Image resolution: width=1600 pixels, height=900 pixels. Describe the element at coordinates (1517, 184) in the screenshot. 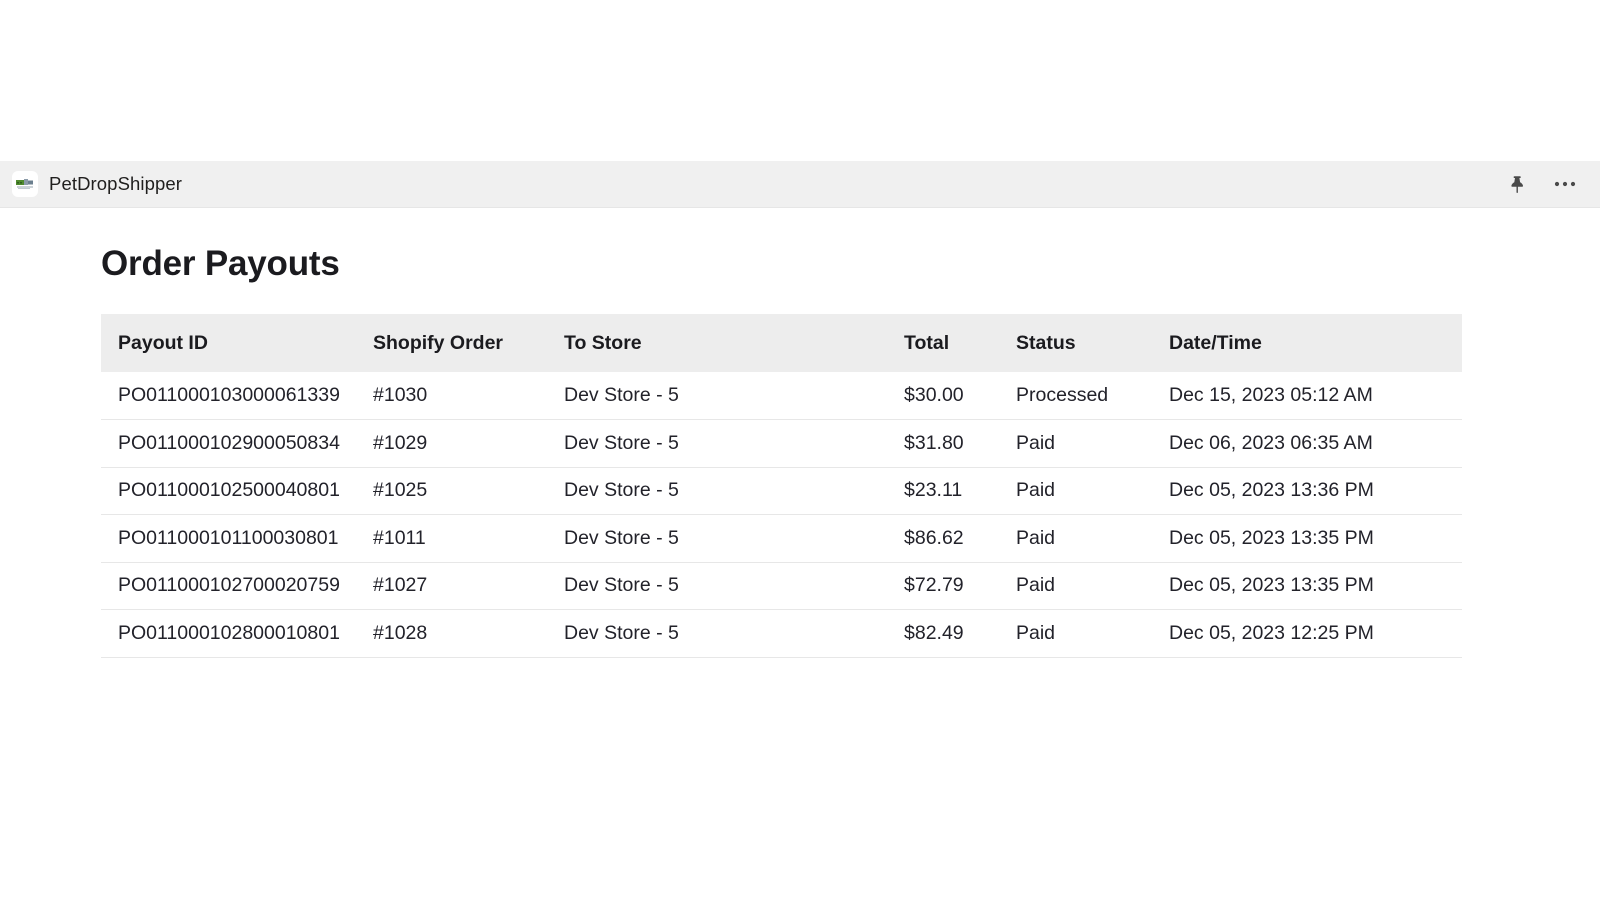

I see `pin-icon` at that location.